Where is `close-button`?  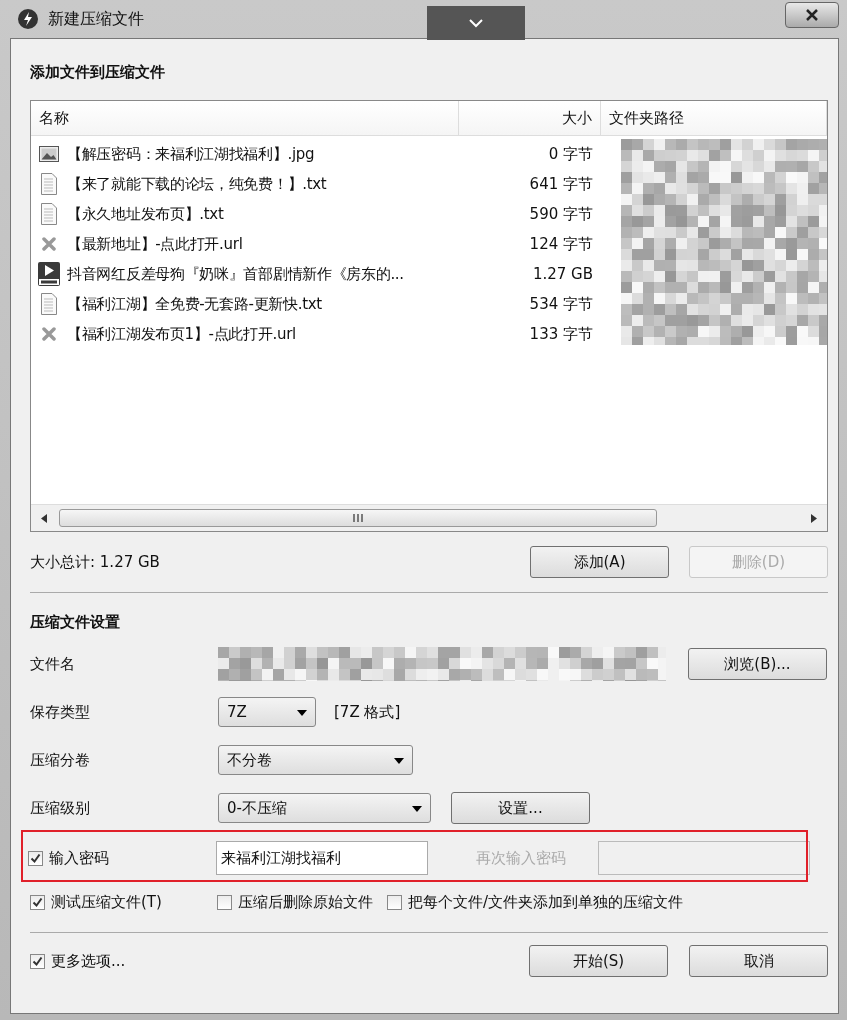
close-button is located at coordinates (812, 15).